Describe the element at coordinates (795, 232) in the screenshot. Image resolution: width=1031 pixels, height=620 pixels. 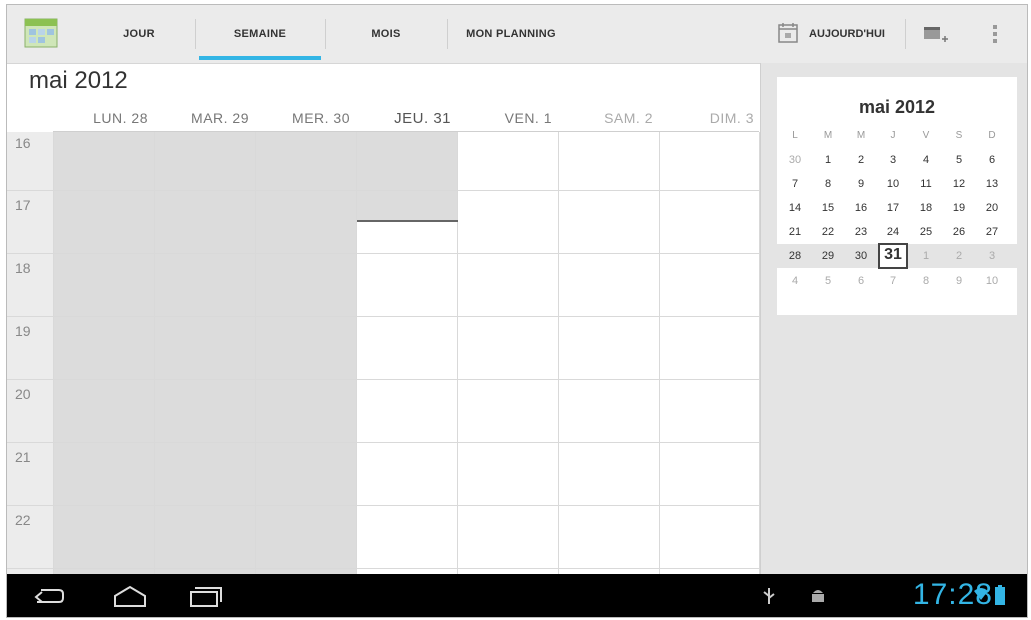
I see `mini-calendar-day: 21` at that location.